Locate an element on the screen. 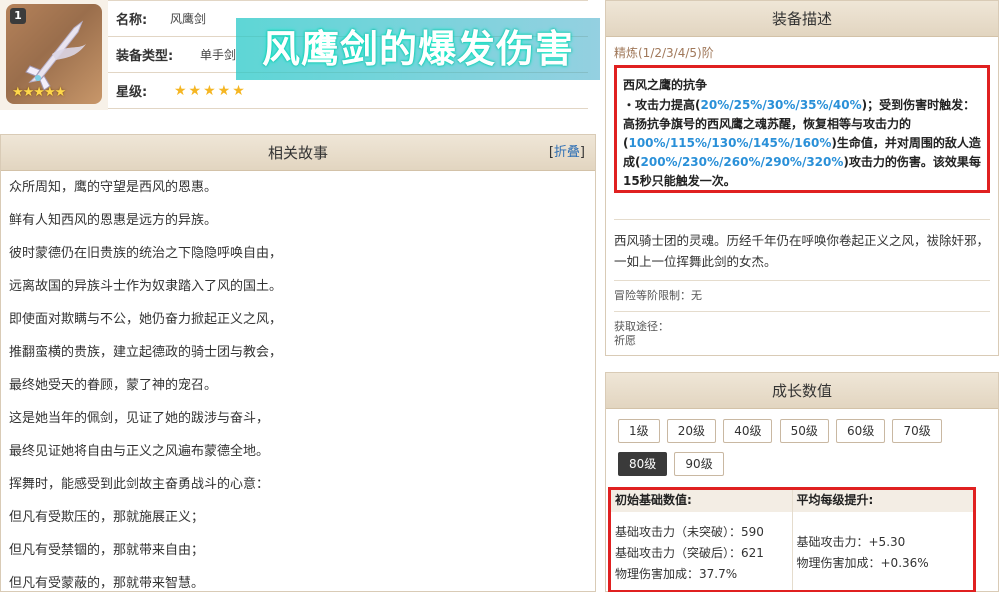 This screenshot has height=592, width=1000. story-header: 相关故事 [折叠] is located at coordinates (298, 153).